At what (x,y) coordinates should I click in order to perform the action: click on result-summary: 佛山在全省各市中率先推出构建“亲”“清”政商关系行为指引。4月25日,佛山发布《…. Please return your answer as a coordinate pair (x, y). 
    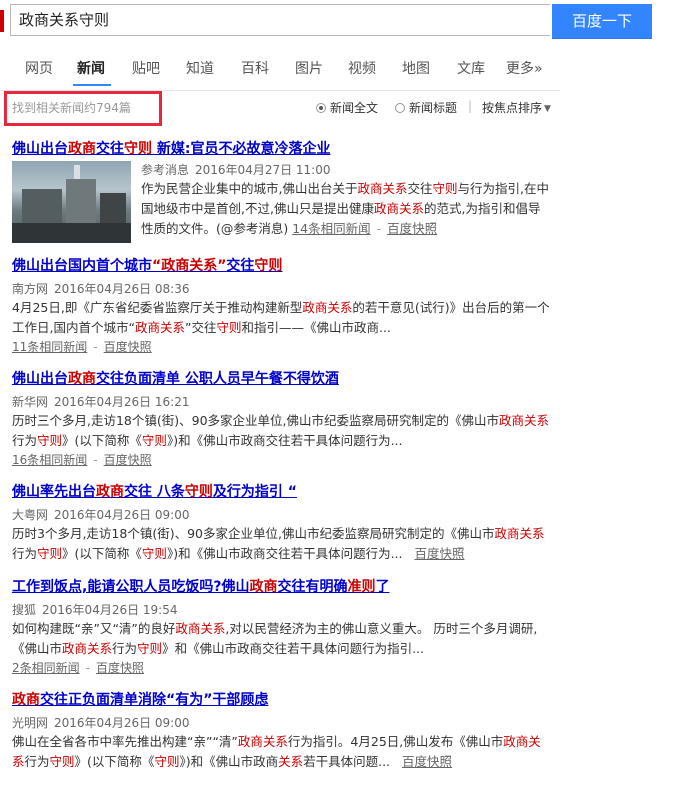
    Looking at the image, I should click on (276, 751).